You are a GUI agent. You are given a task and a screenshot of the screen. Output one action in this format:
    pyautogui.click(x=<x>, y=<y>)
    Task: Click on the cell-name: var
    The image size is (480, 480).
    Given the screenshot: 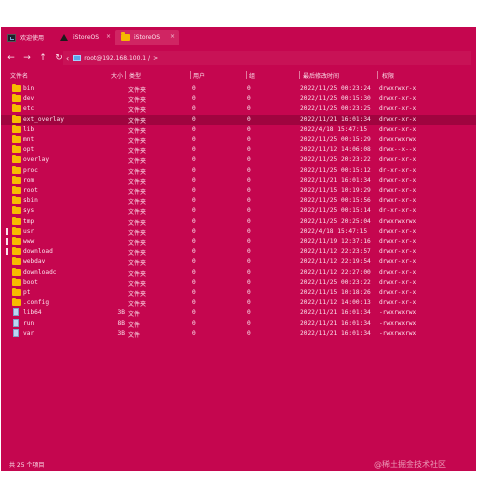 What is the action you would take?
    pyautogui.click(x=29, y=333)
    